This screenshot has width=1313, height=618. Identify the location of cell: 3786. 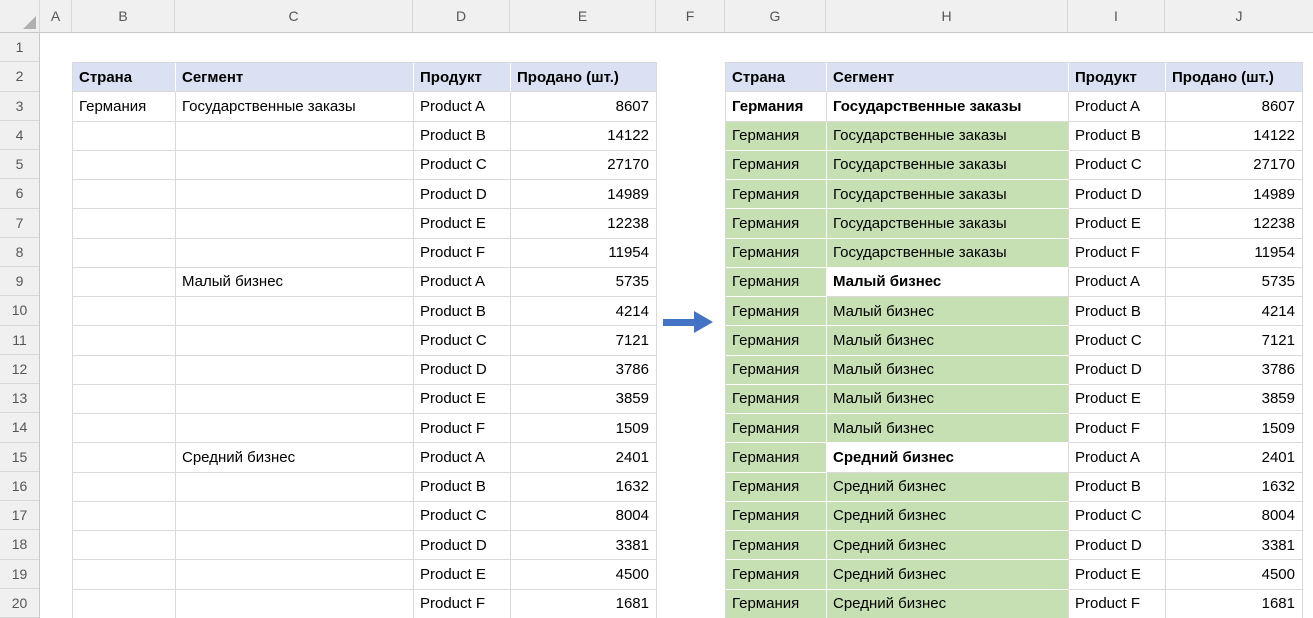
(584, 370).